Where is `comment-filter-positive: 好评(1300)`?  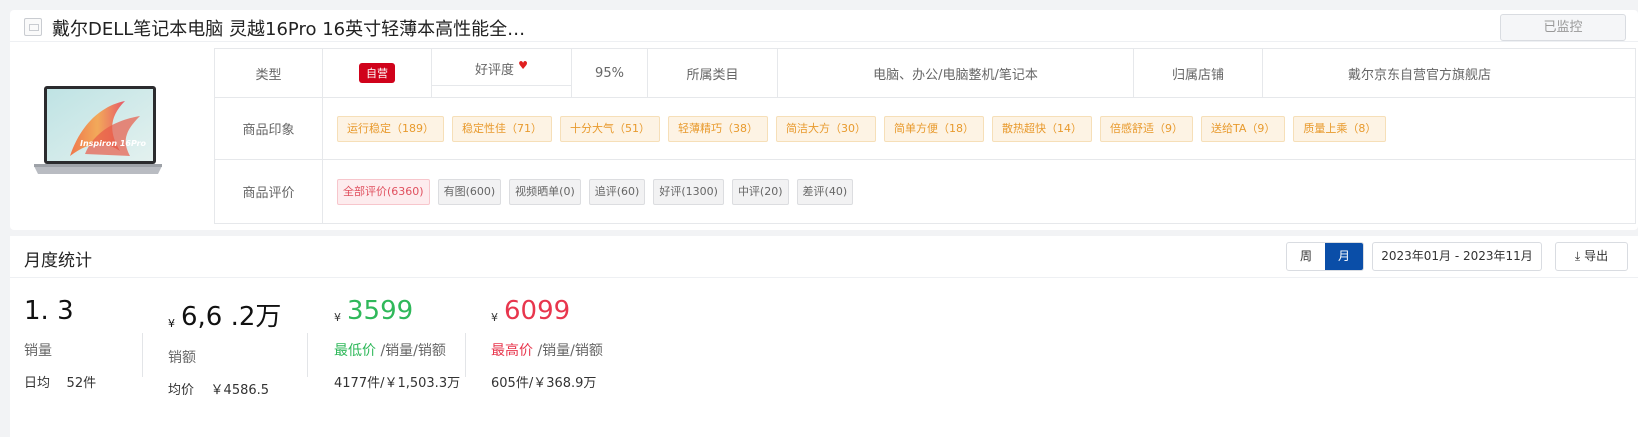 comment-filter-positive: 好评(1300) is located at coordinates (688, 191).